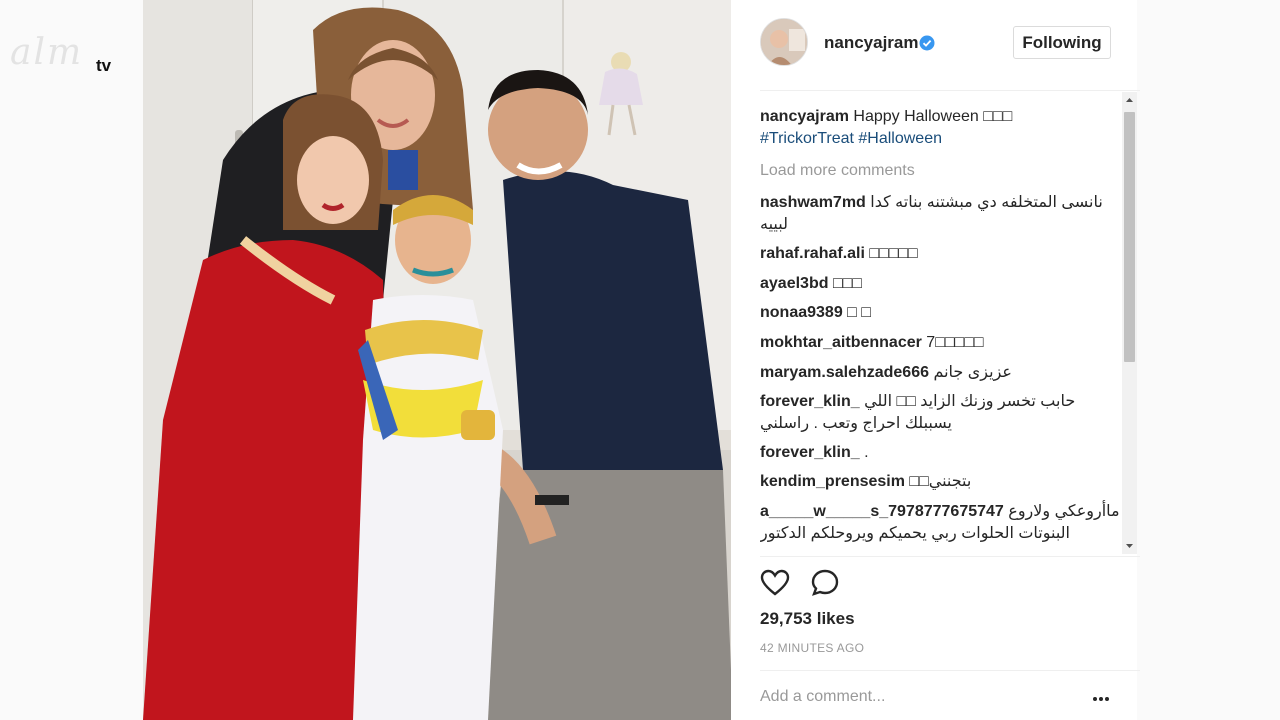  I want to click on comment-text: 7□□□□□, so click(955, 342).